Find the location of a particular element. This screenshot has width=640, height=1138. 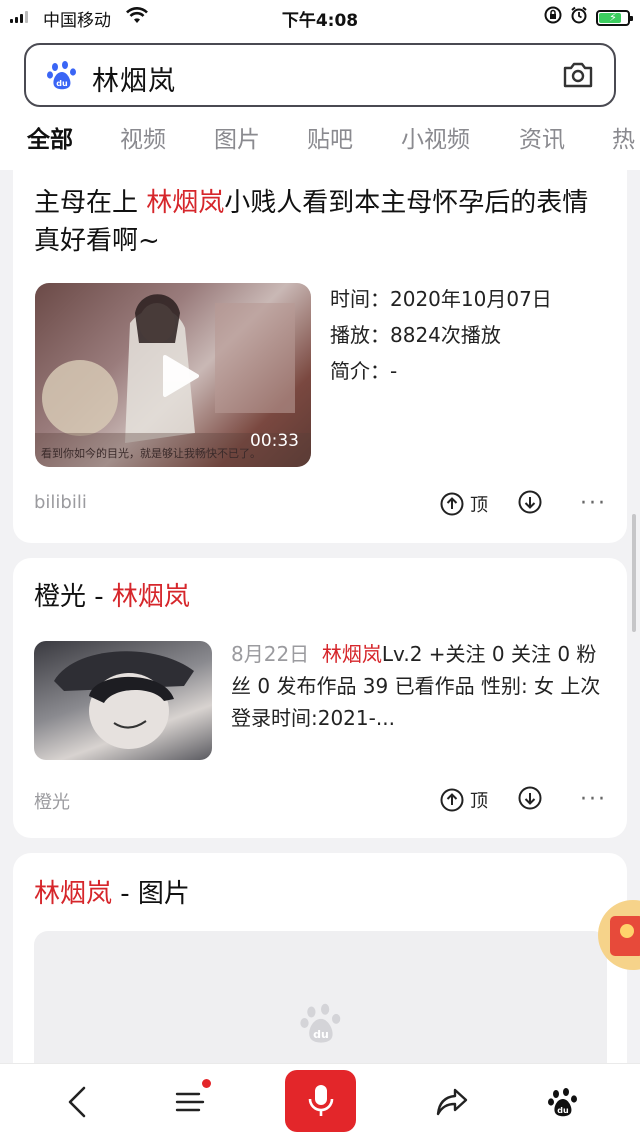

bottom-toolbar: du is located at coordinates (320, 1100).